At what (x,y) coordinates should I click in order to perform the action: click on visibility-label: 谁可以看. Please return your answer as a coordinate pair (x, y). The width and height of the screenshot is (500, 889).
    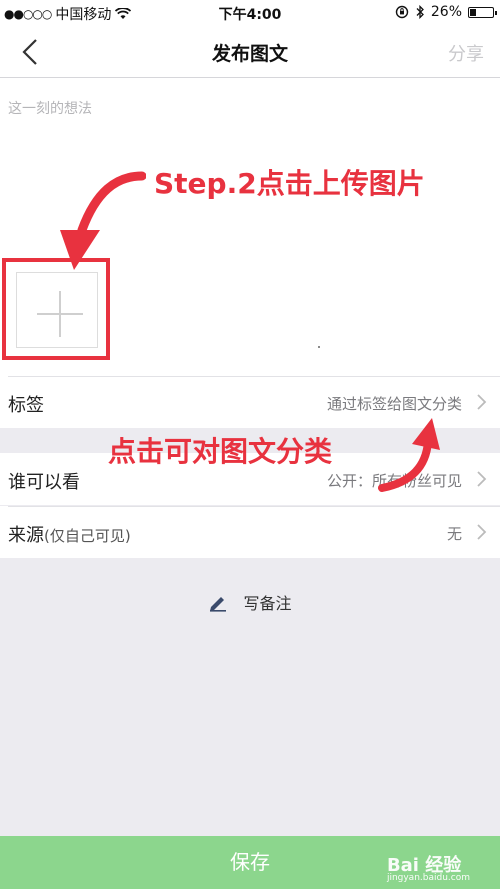
    Looking at the image, I should click on (44, 482).